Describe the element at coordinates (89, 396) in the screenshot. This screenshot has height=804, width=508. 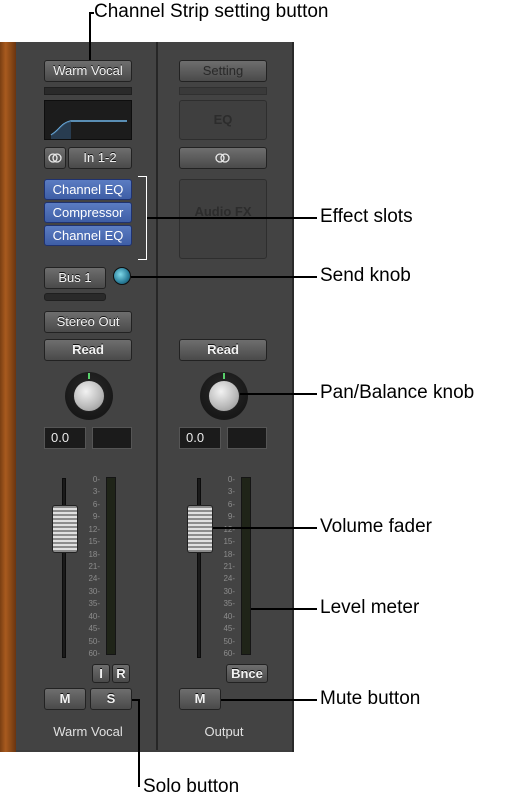
I see `pan-balance-knob` at that location.